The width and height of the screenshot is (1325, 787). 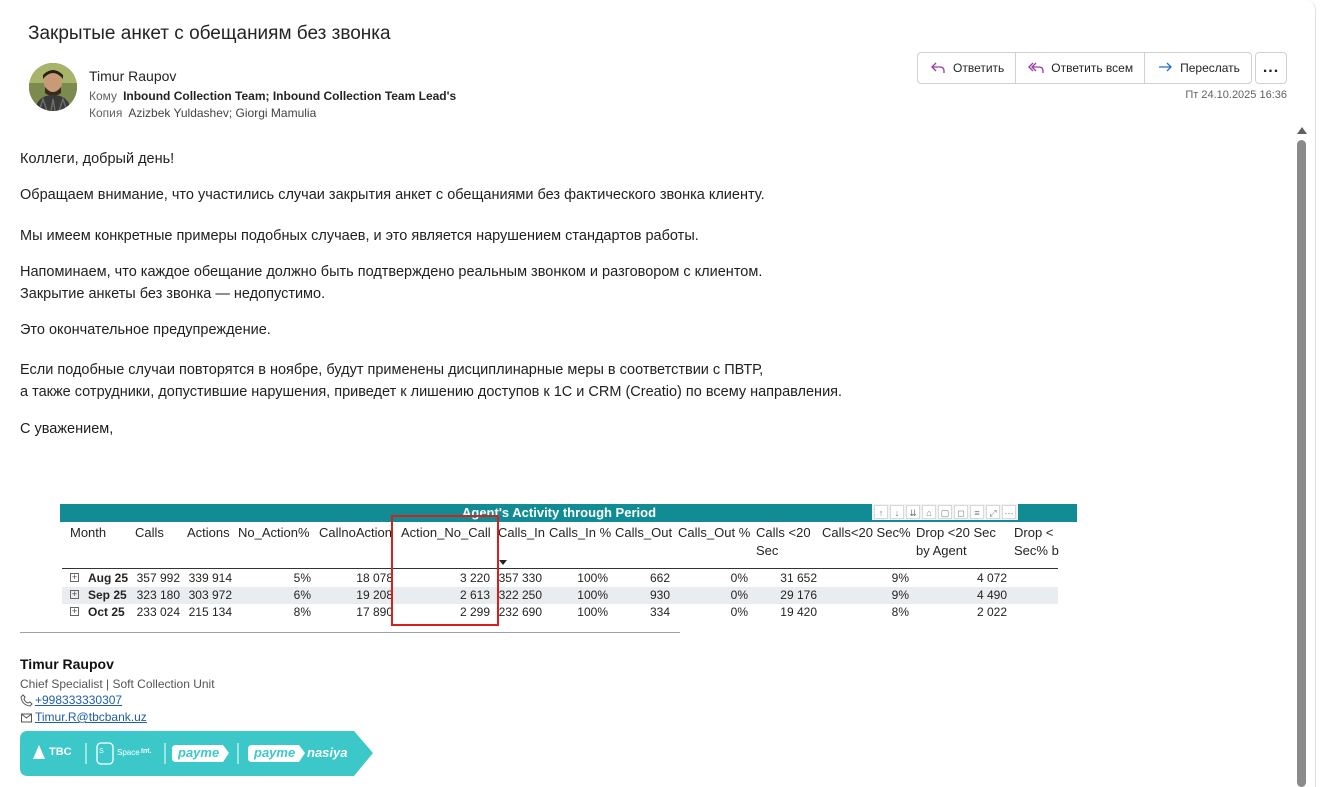 I want to click on report-tool-double-down-icon: ⇊, so click(x=913, y=512).